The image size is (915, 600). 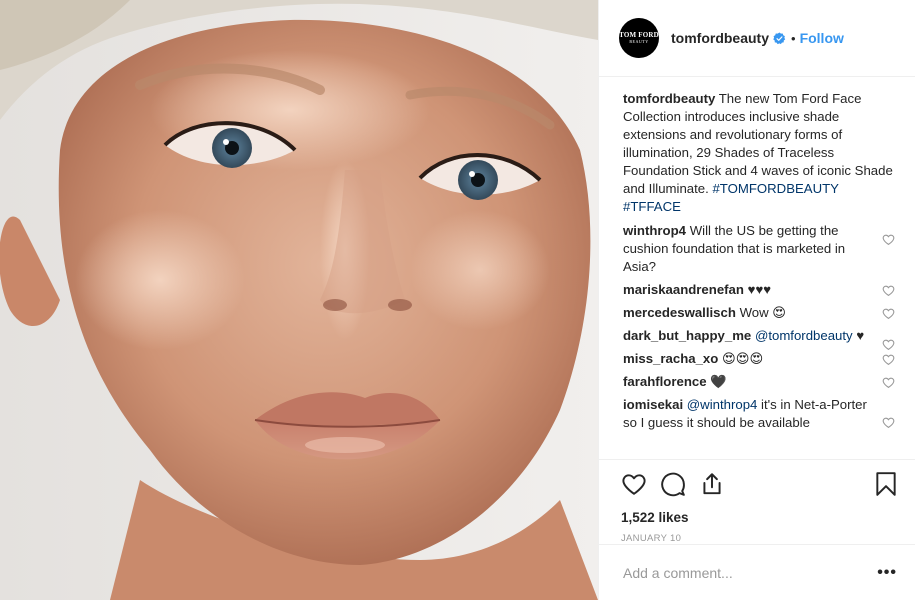 What do you see at coordinates (669, 98) in the screenshot?
I see `caption-username: tomfordbeauty` at bounding box center [669, 98].